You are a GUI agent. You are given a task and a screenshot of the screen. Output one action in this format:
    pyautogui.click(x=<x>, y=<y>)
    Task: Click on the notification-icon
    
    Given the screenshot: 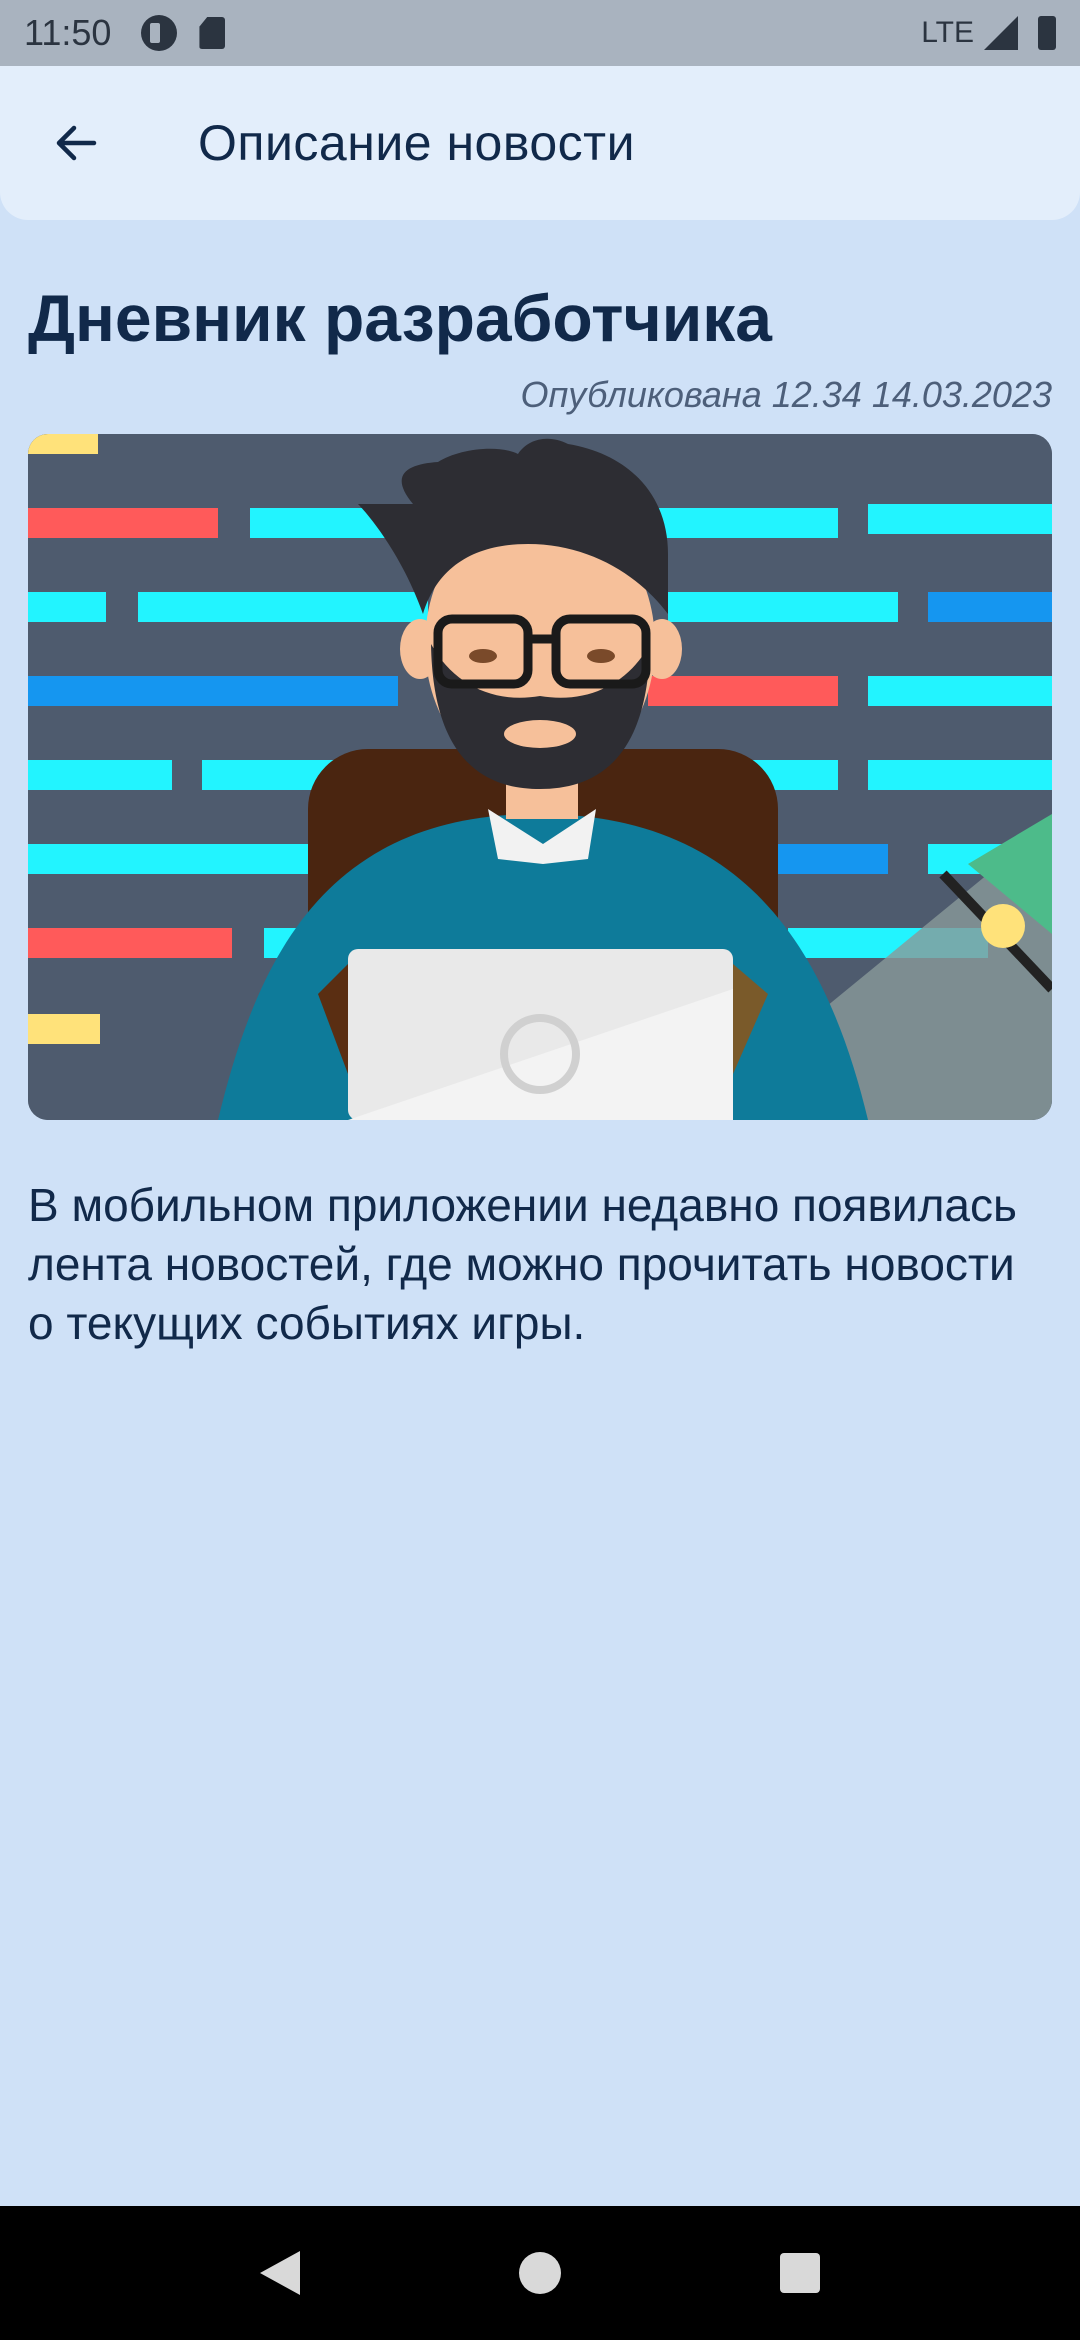 What is the action you would take?
    pyautogui.click(x=159, y=33)
    